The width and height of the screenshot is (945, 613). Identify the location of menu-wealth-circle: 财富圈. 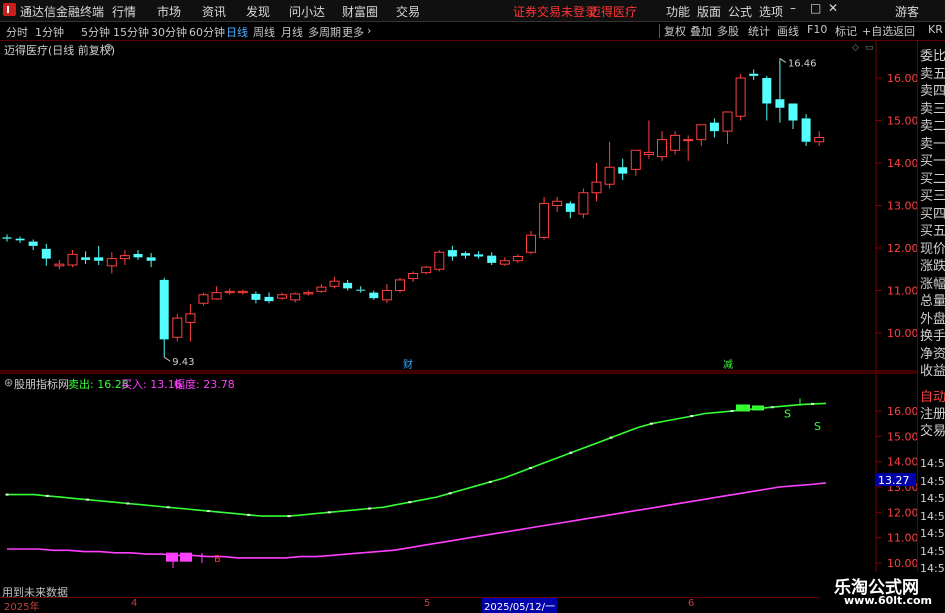
(360, 11).